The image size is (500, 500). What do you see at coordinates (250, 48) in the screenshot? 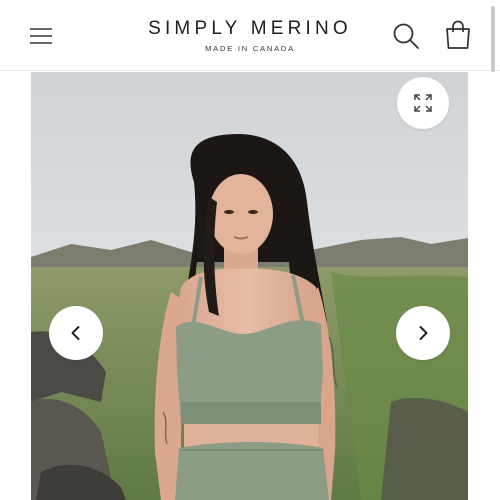
I see `brand-tagline: MADE IN CANADA` at bounding box center [250, 48].